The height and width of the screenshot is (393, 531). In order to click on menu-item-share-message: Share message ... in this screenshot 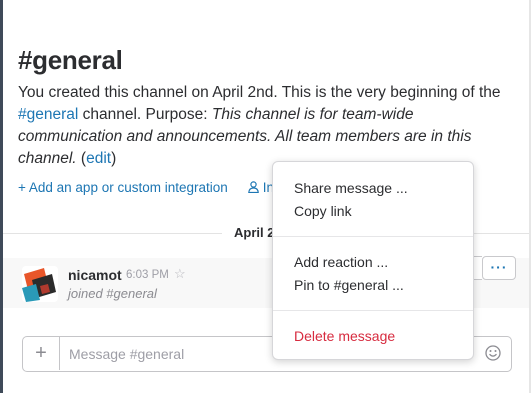, I will do `click(351, 188)`.